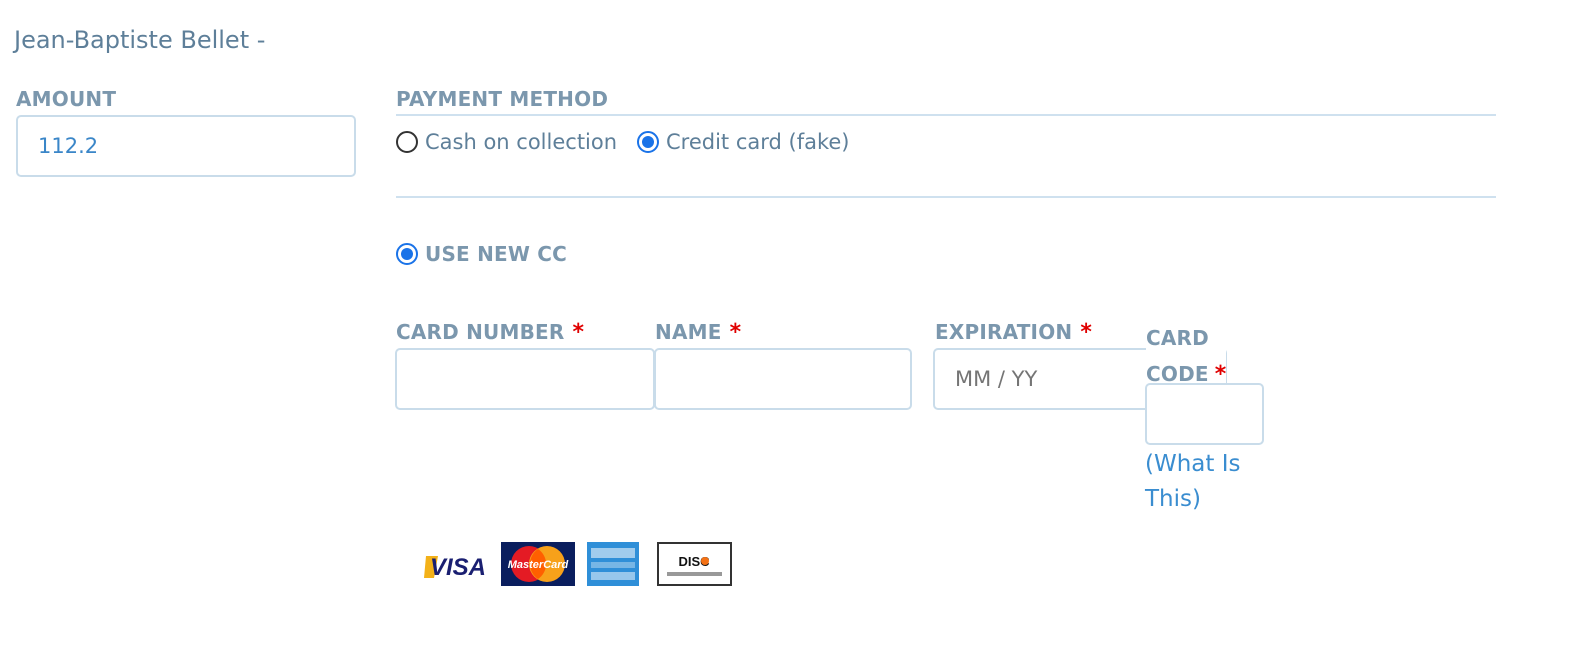 This screenshot has width=1596, height=668. I want to click on use-new-cc-option: USE NEW CC, so click(481, 254).